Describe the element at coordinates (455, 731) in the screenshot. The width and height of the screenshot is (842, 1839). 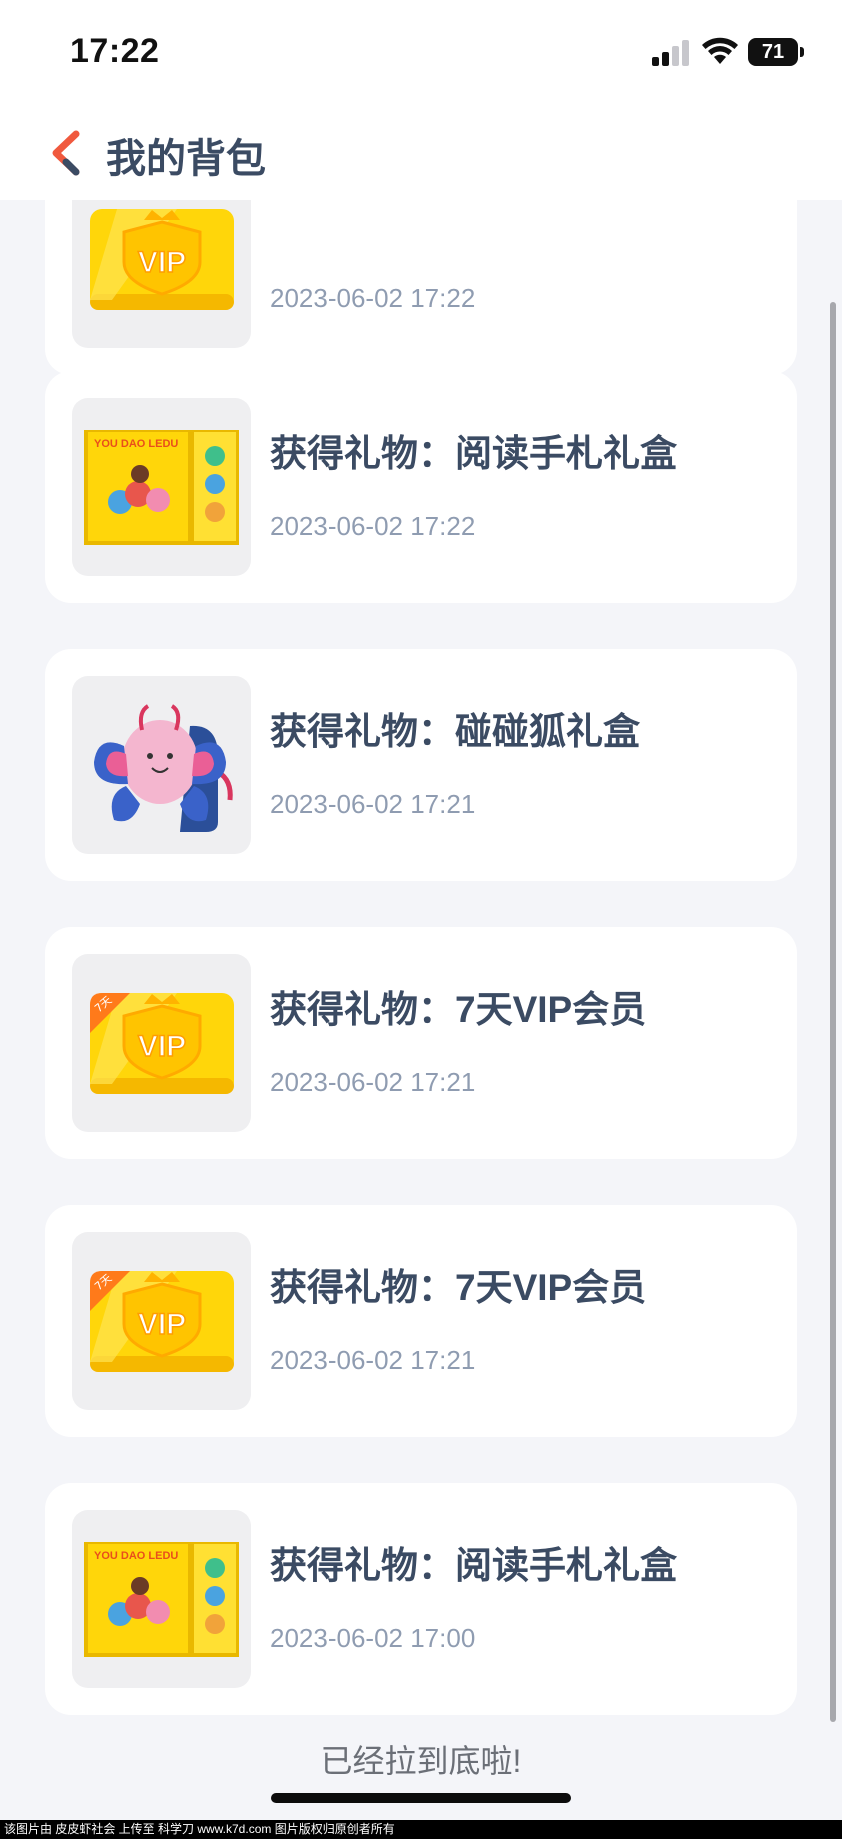
I see `item-title: 获得礼物：碰碰狐礼盒` at that location.